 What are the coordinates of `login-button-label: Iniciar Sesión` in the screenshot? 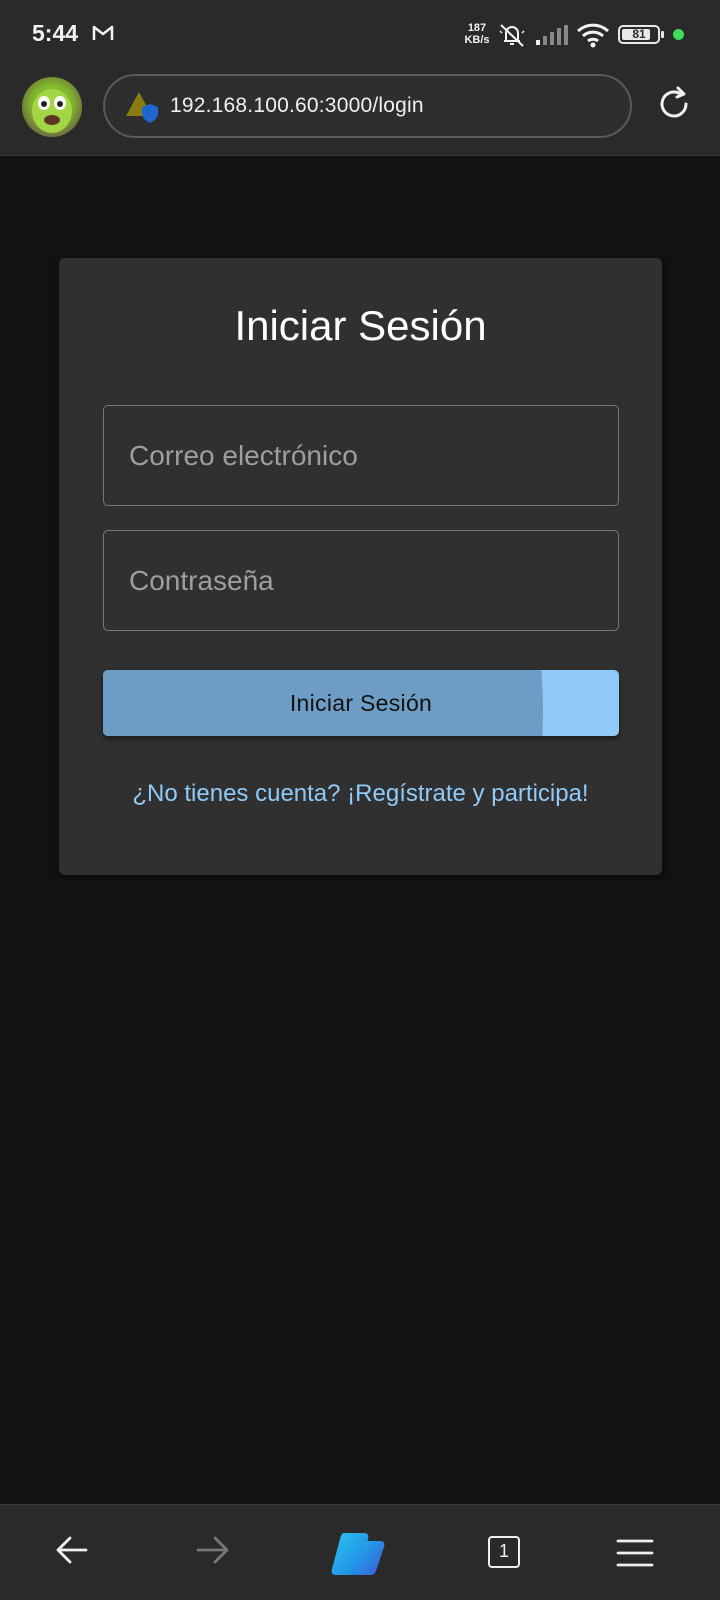 It's located at (361, 702).